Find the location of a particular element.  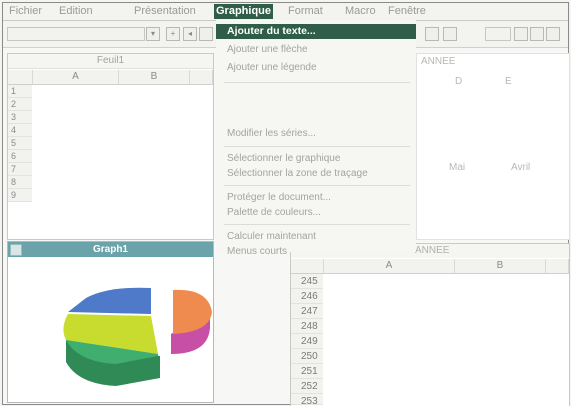

row-header-4: 4 is located at coordinates (20, 130).